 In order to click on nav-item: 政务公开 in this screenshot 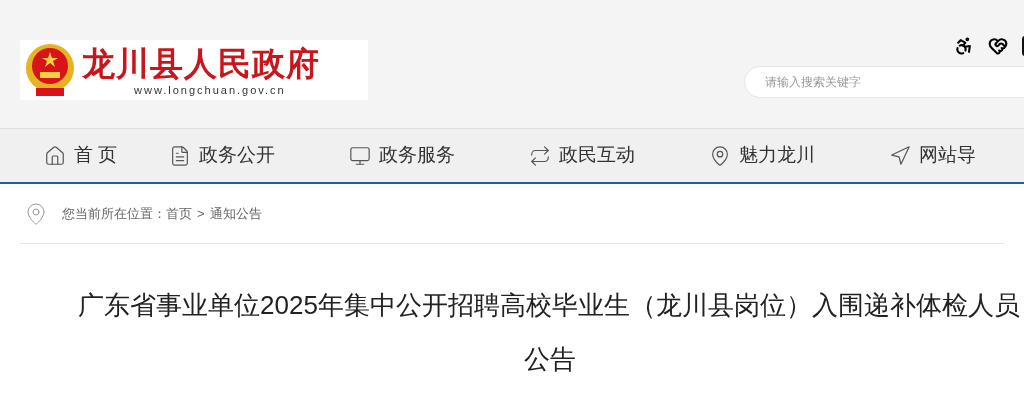, I will do `click(222, 155)`.